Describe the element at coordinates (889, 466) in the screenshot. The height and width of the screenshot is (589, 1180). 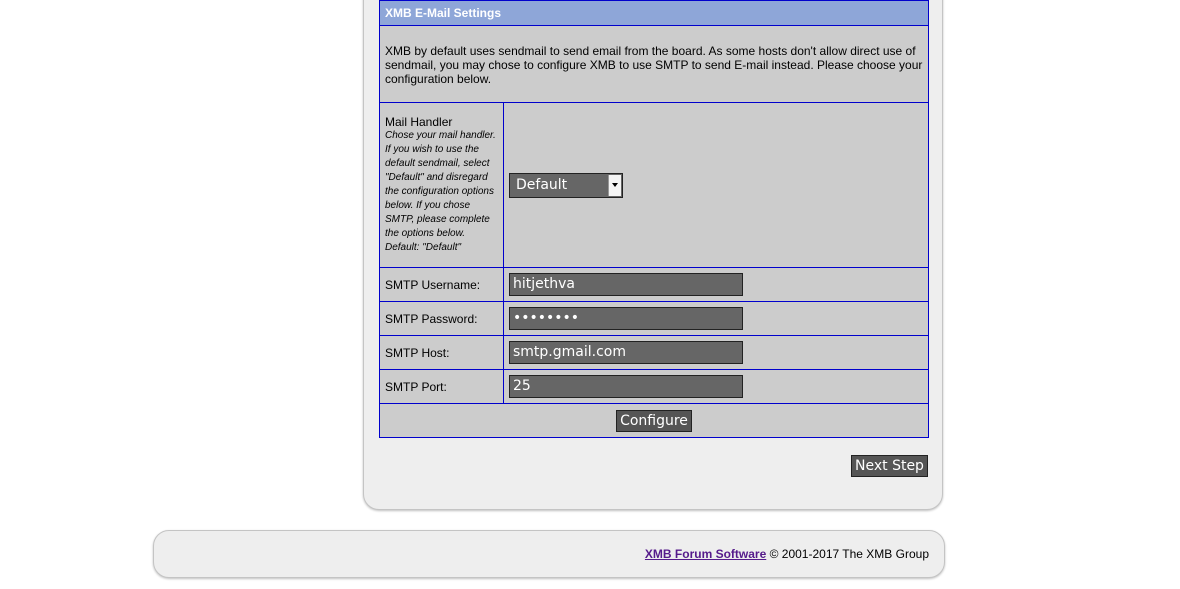
I see `next-step-button: Next Step` at that location.